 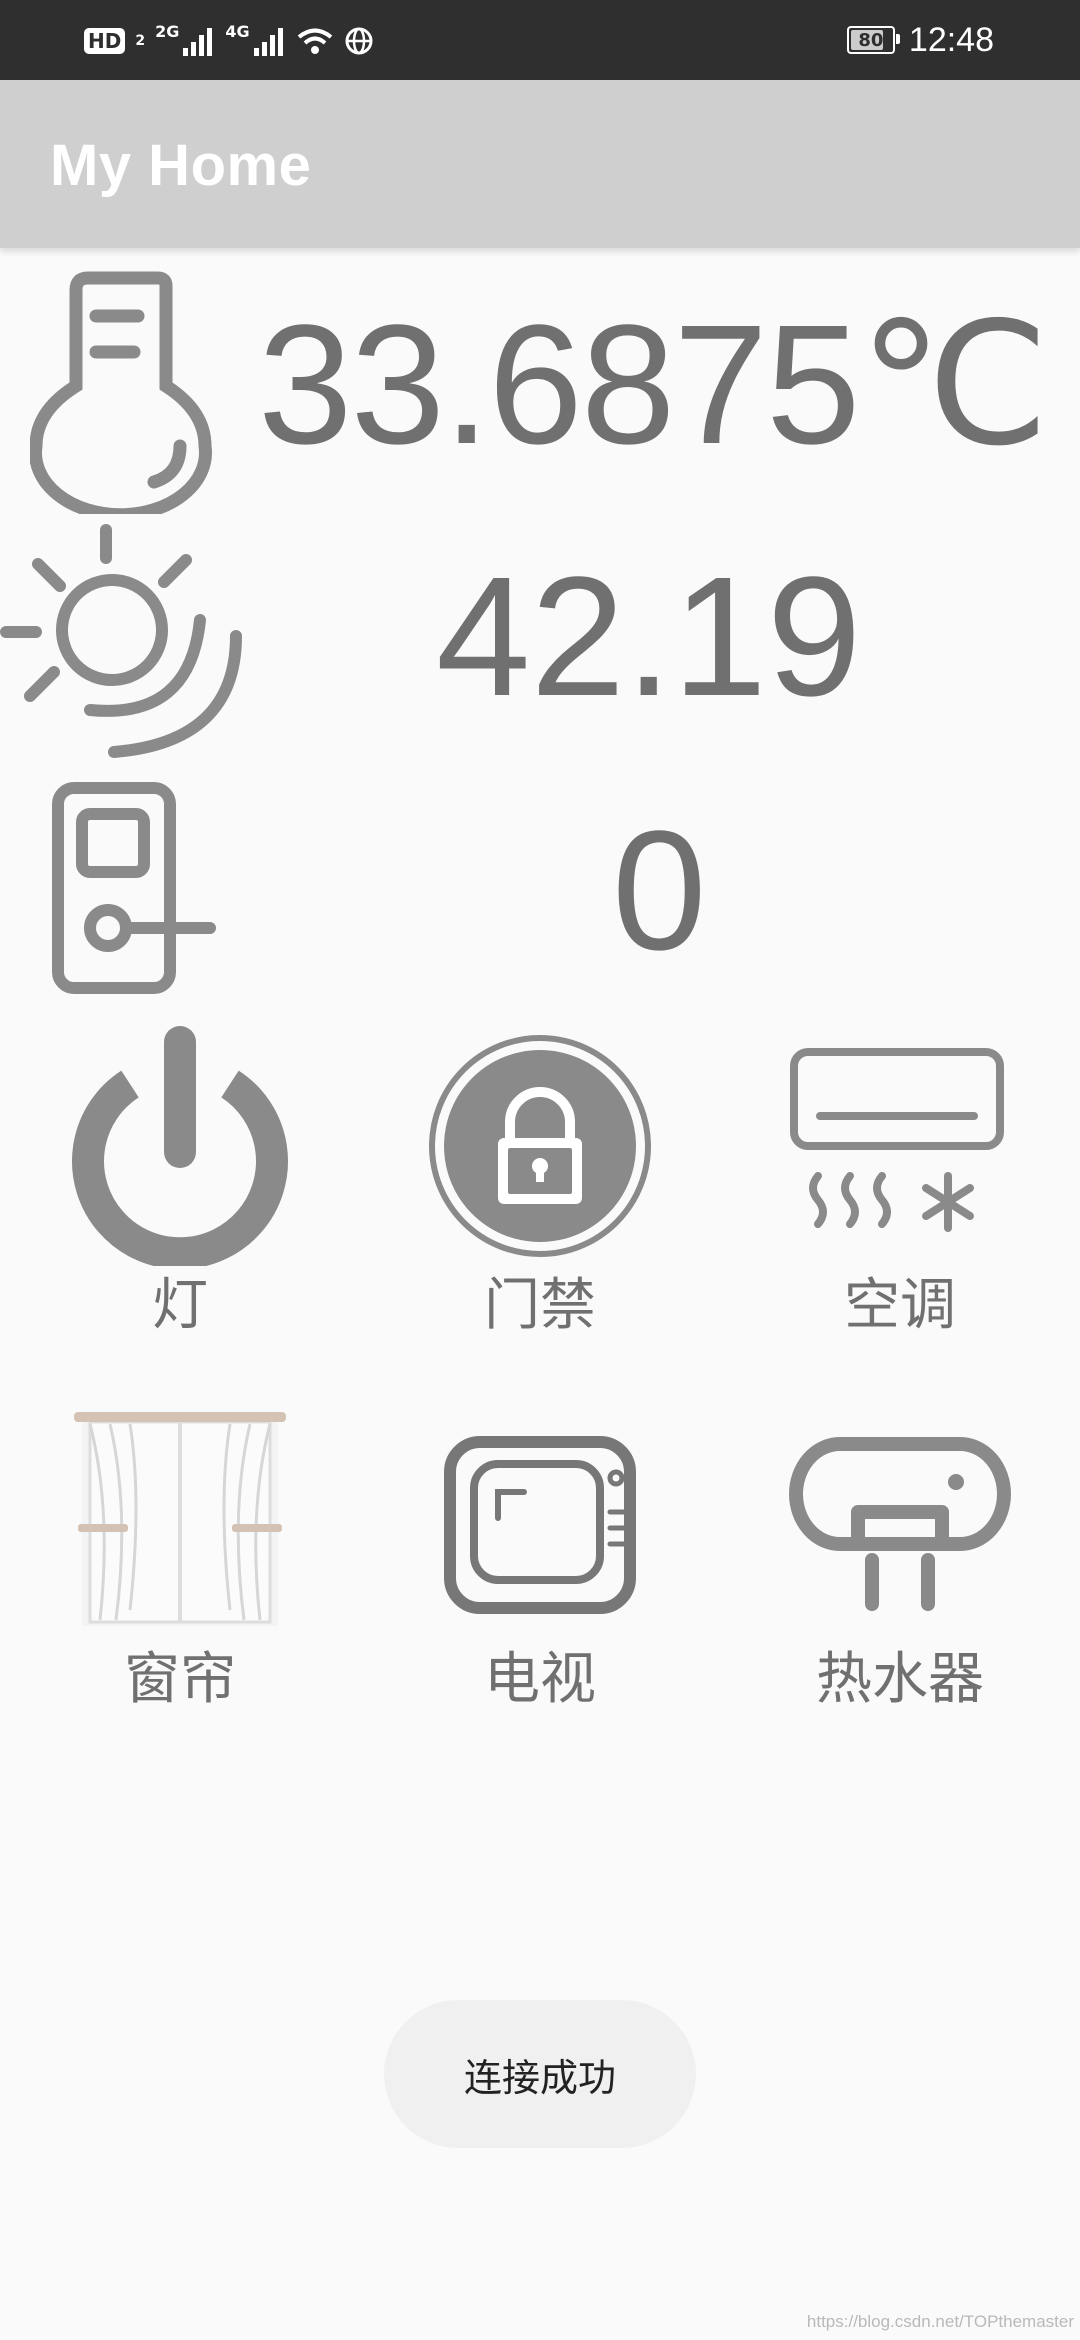 I want to click on device-curtain: 窗帘, so click(x=180, y=1556).